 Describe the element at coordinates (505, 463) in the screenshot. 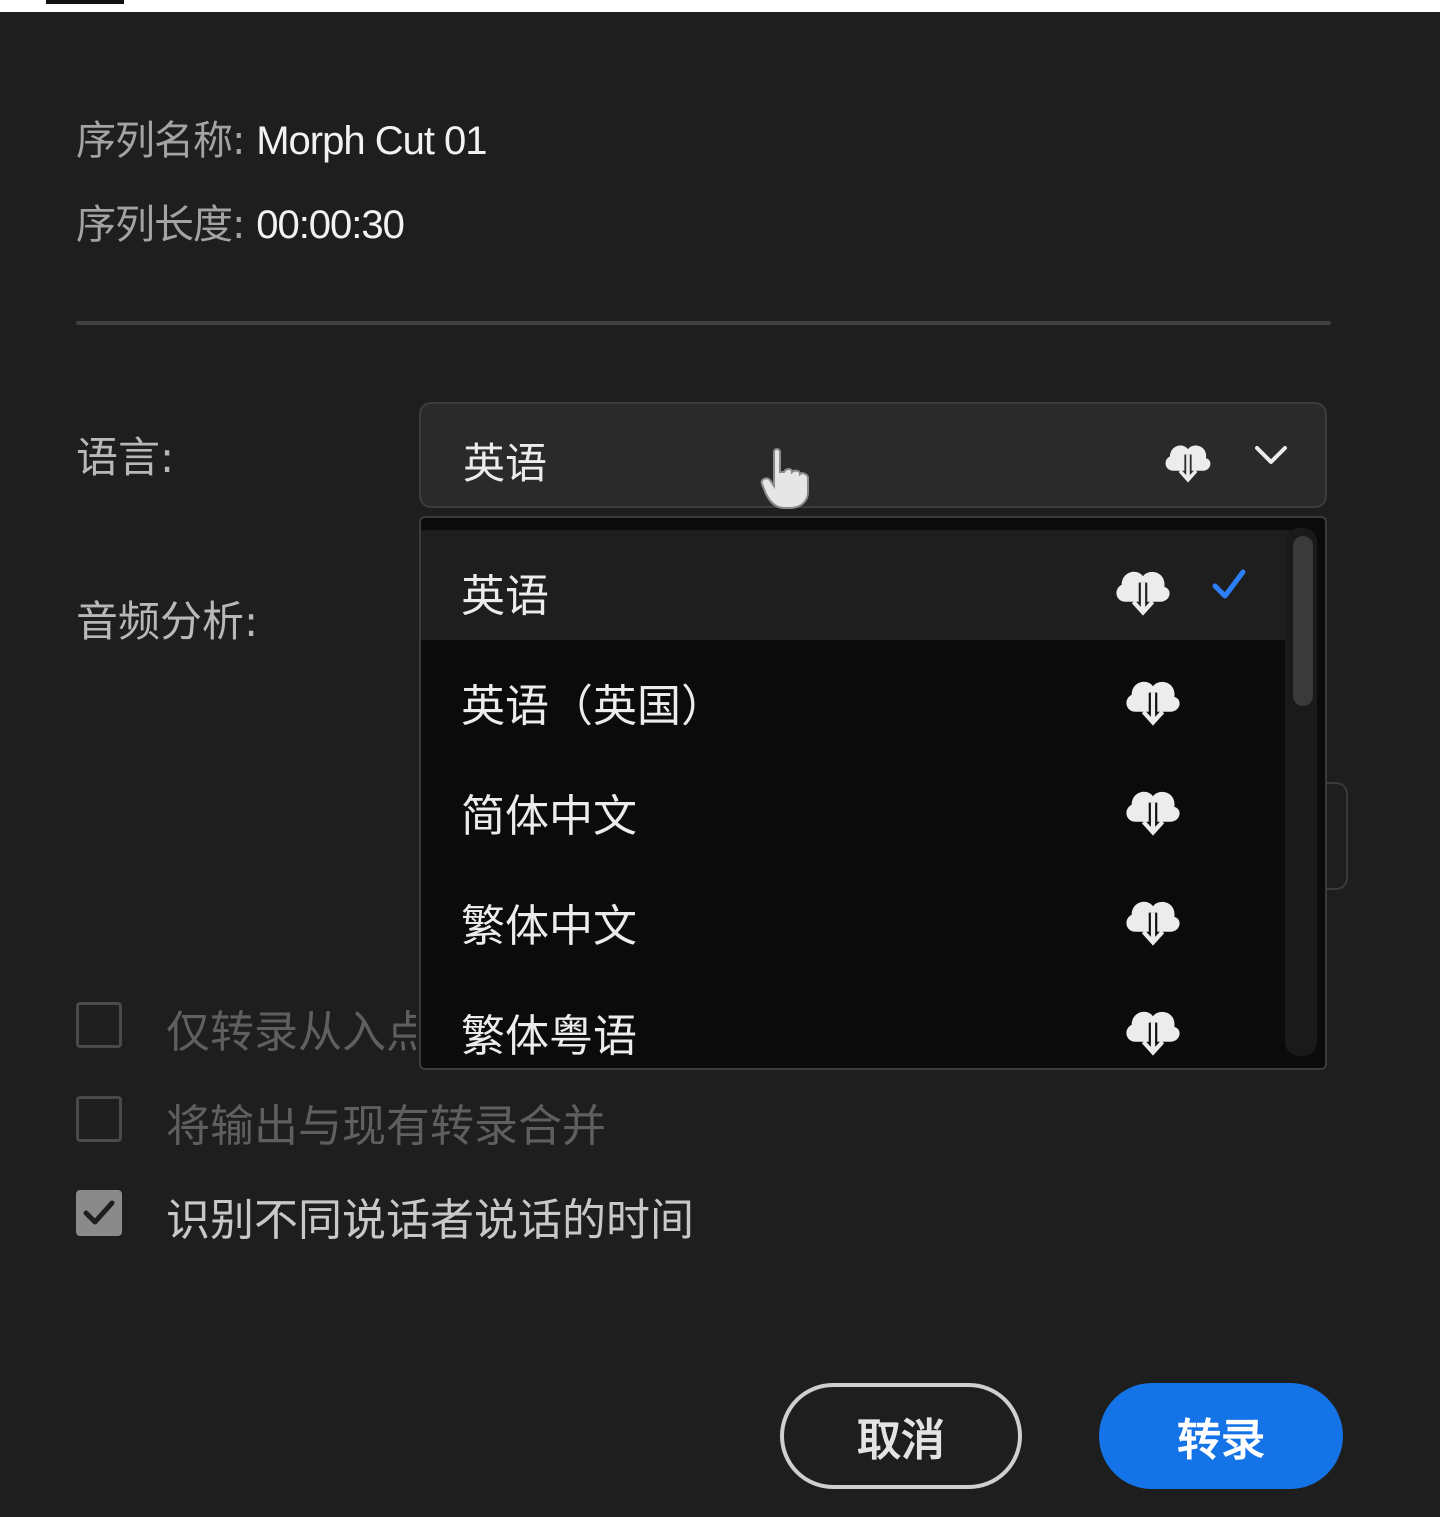

I see `language-select-value: 英语` at that location.